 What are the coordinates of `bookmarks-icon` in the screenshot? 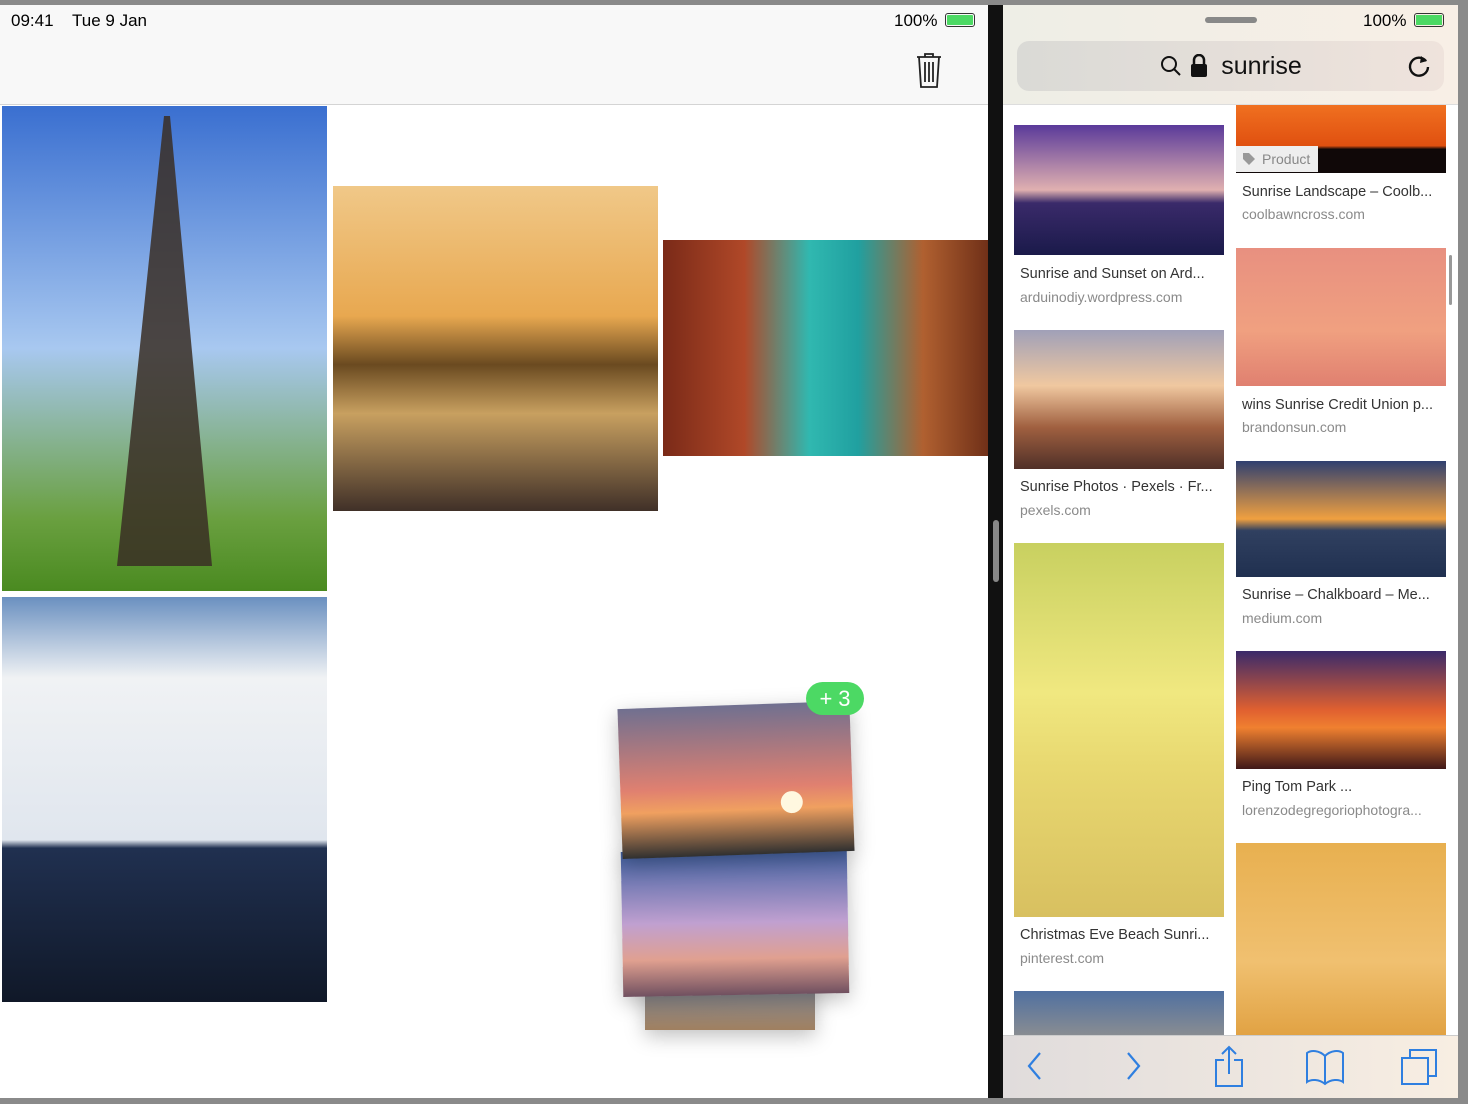 It's located at (1325, 1067).